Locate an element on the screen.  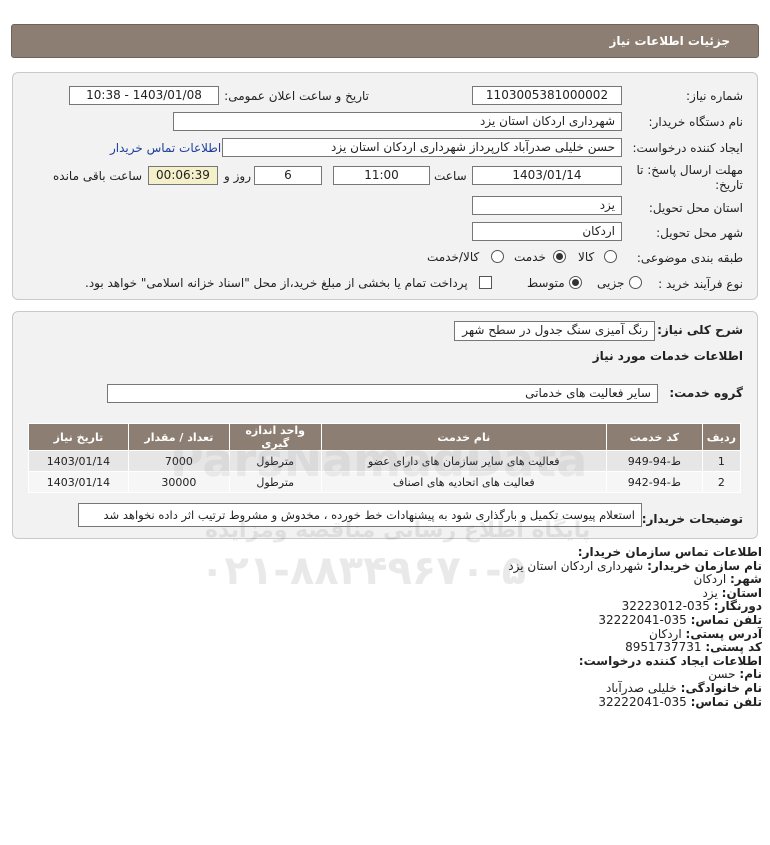
phone-label: تلفن تماس: is located at coordinates (726, 619).